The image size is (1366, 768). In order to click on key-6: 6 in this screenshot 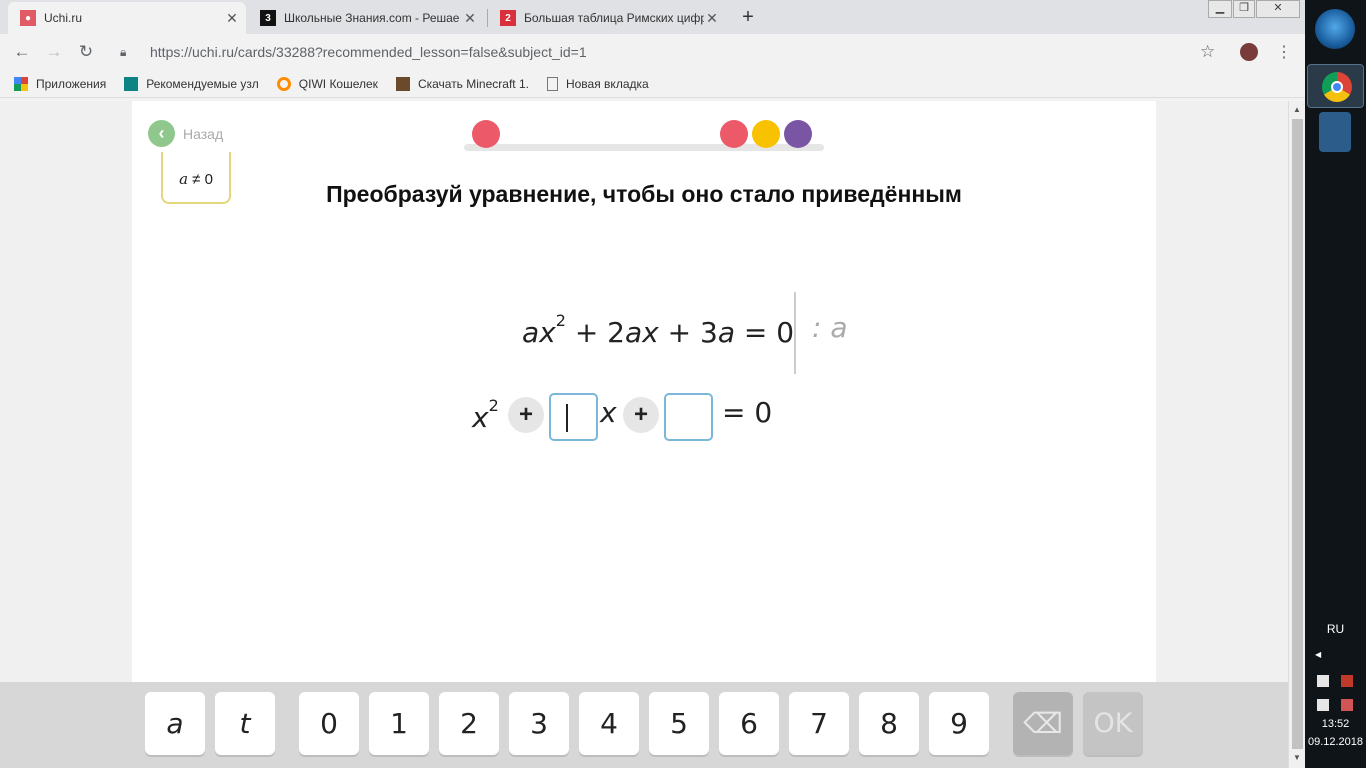, I will do `click(749, 723)`.